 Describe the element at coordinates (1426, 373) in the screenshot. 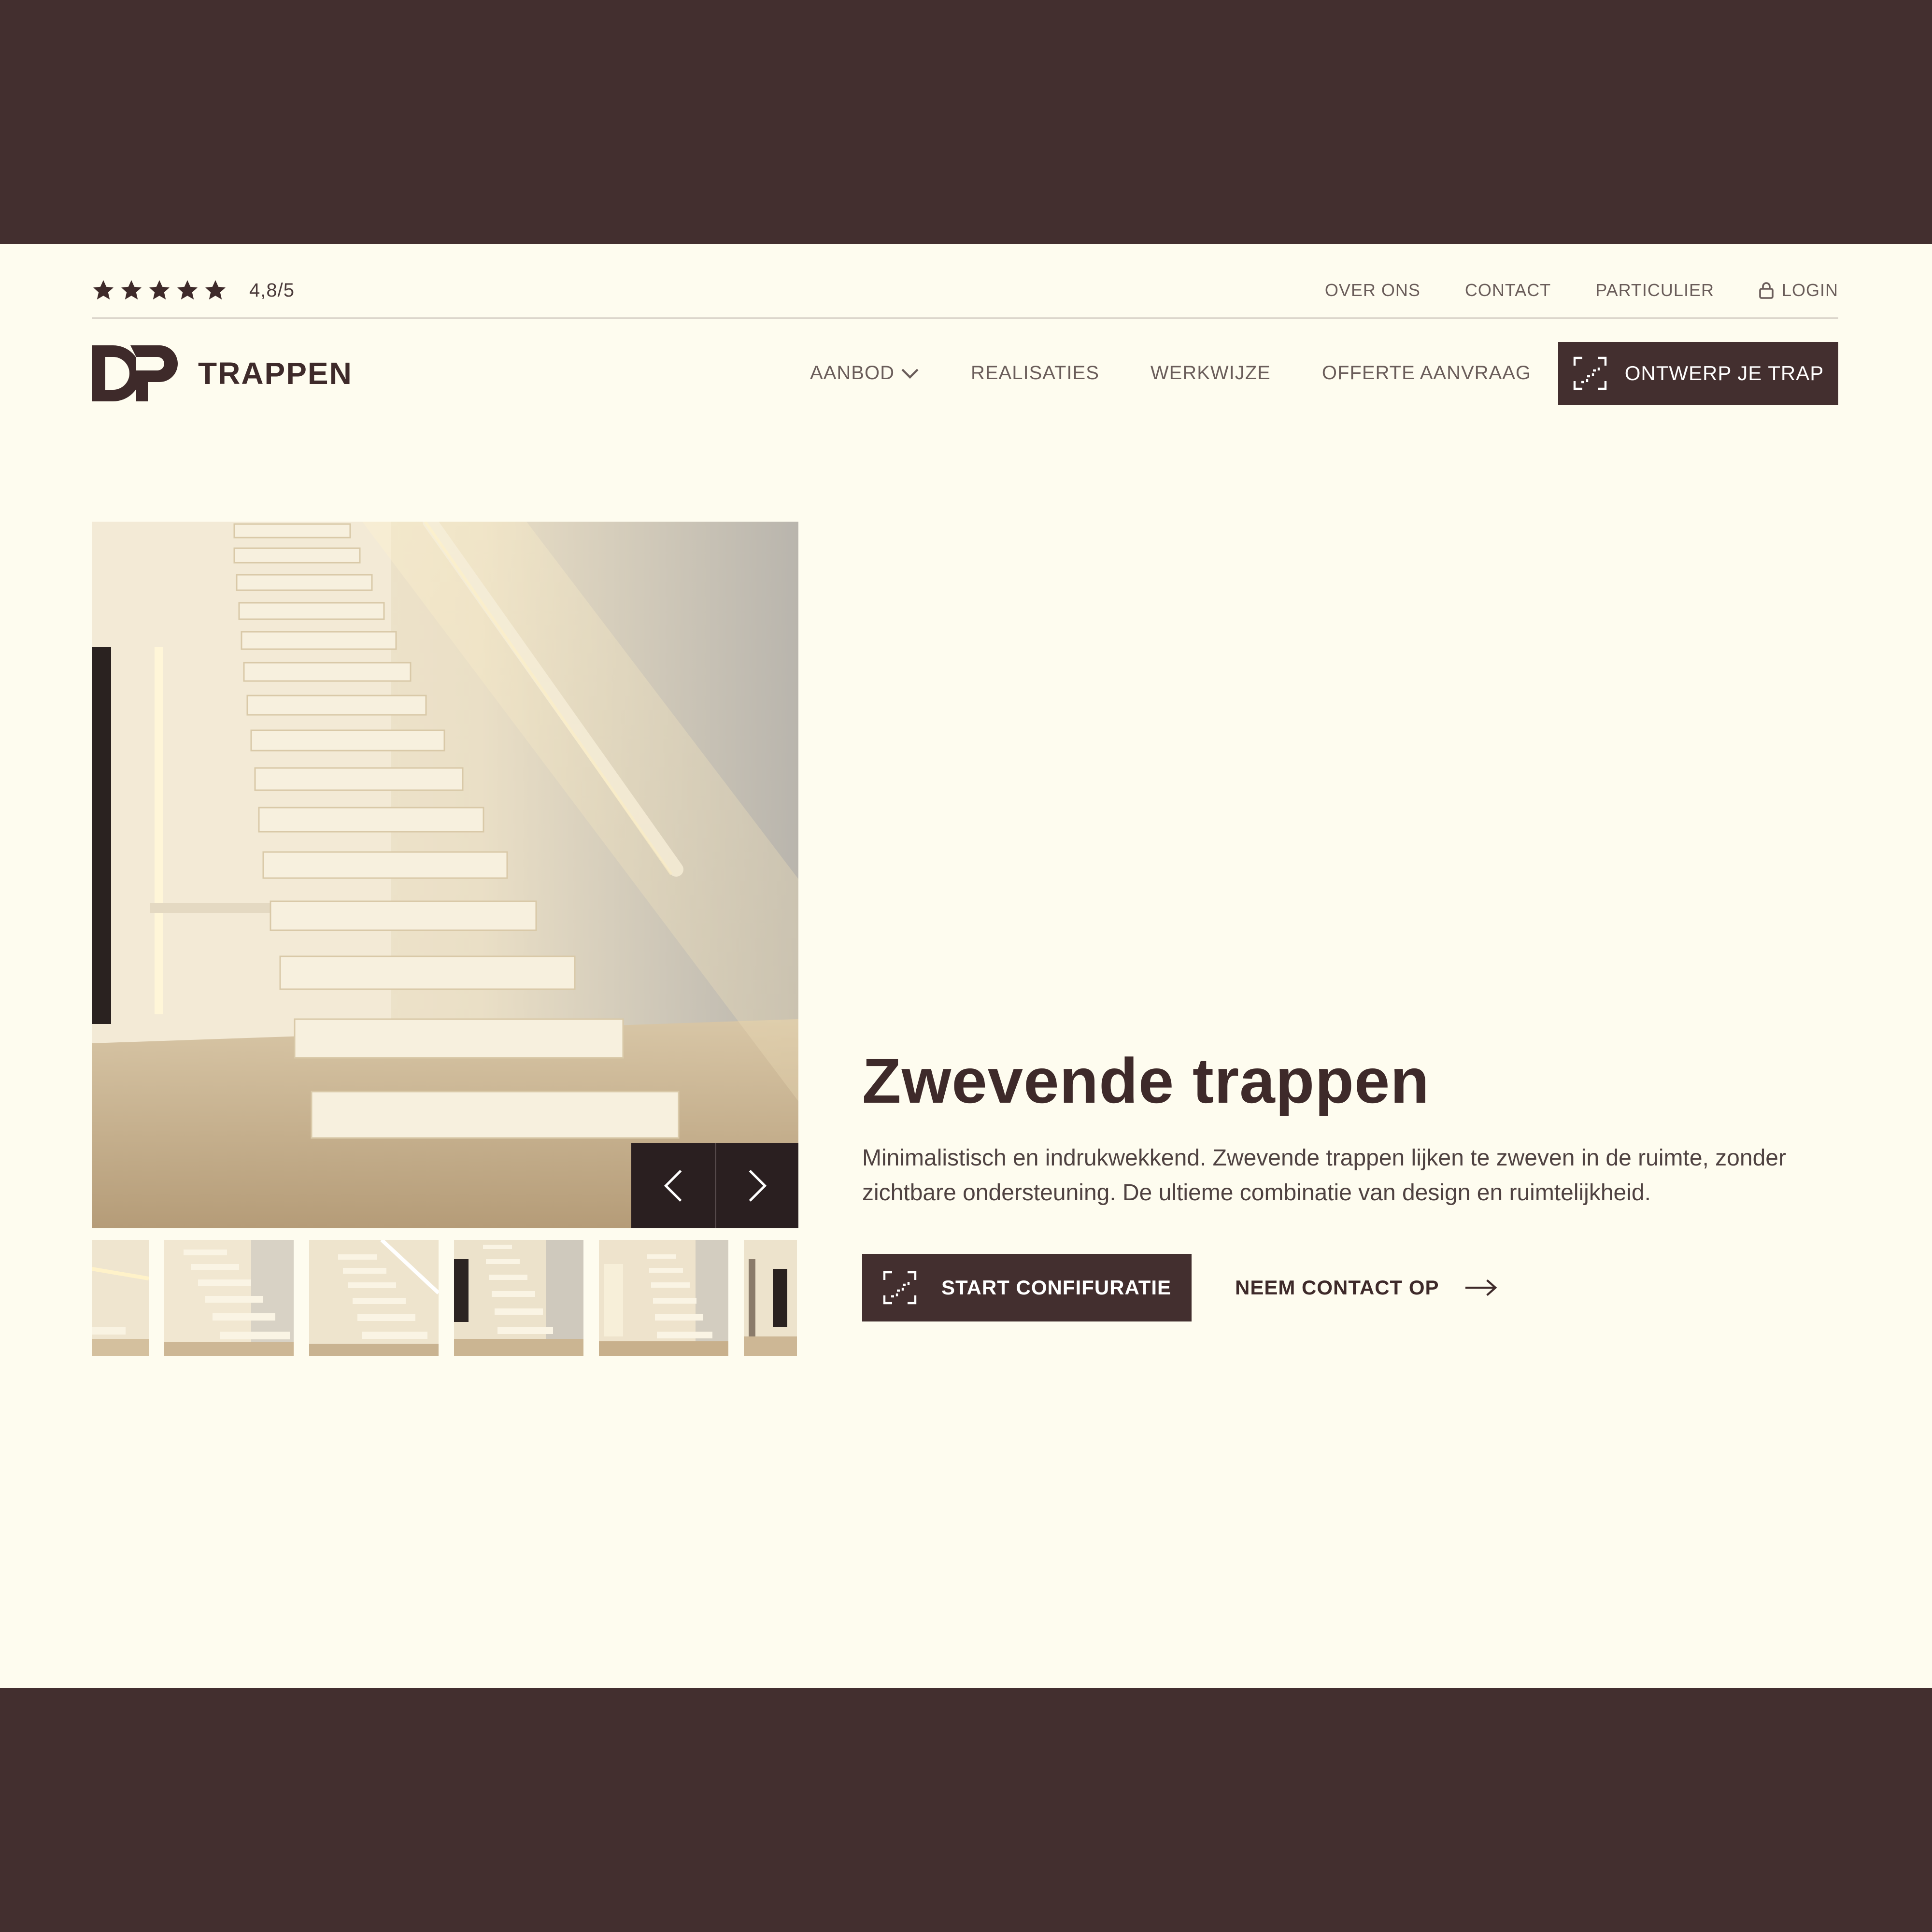

I see `nav-item-offerte: OFFERTE AANVRAAG` at that location.